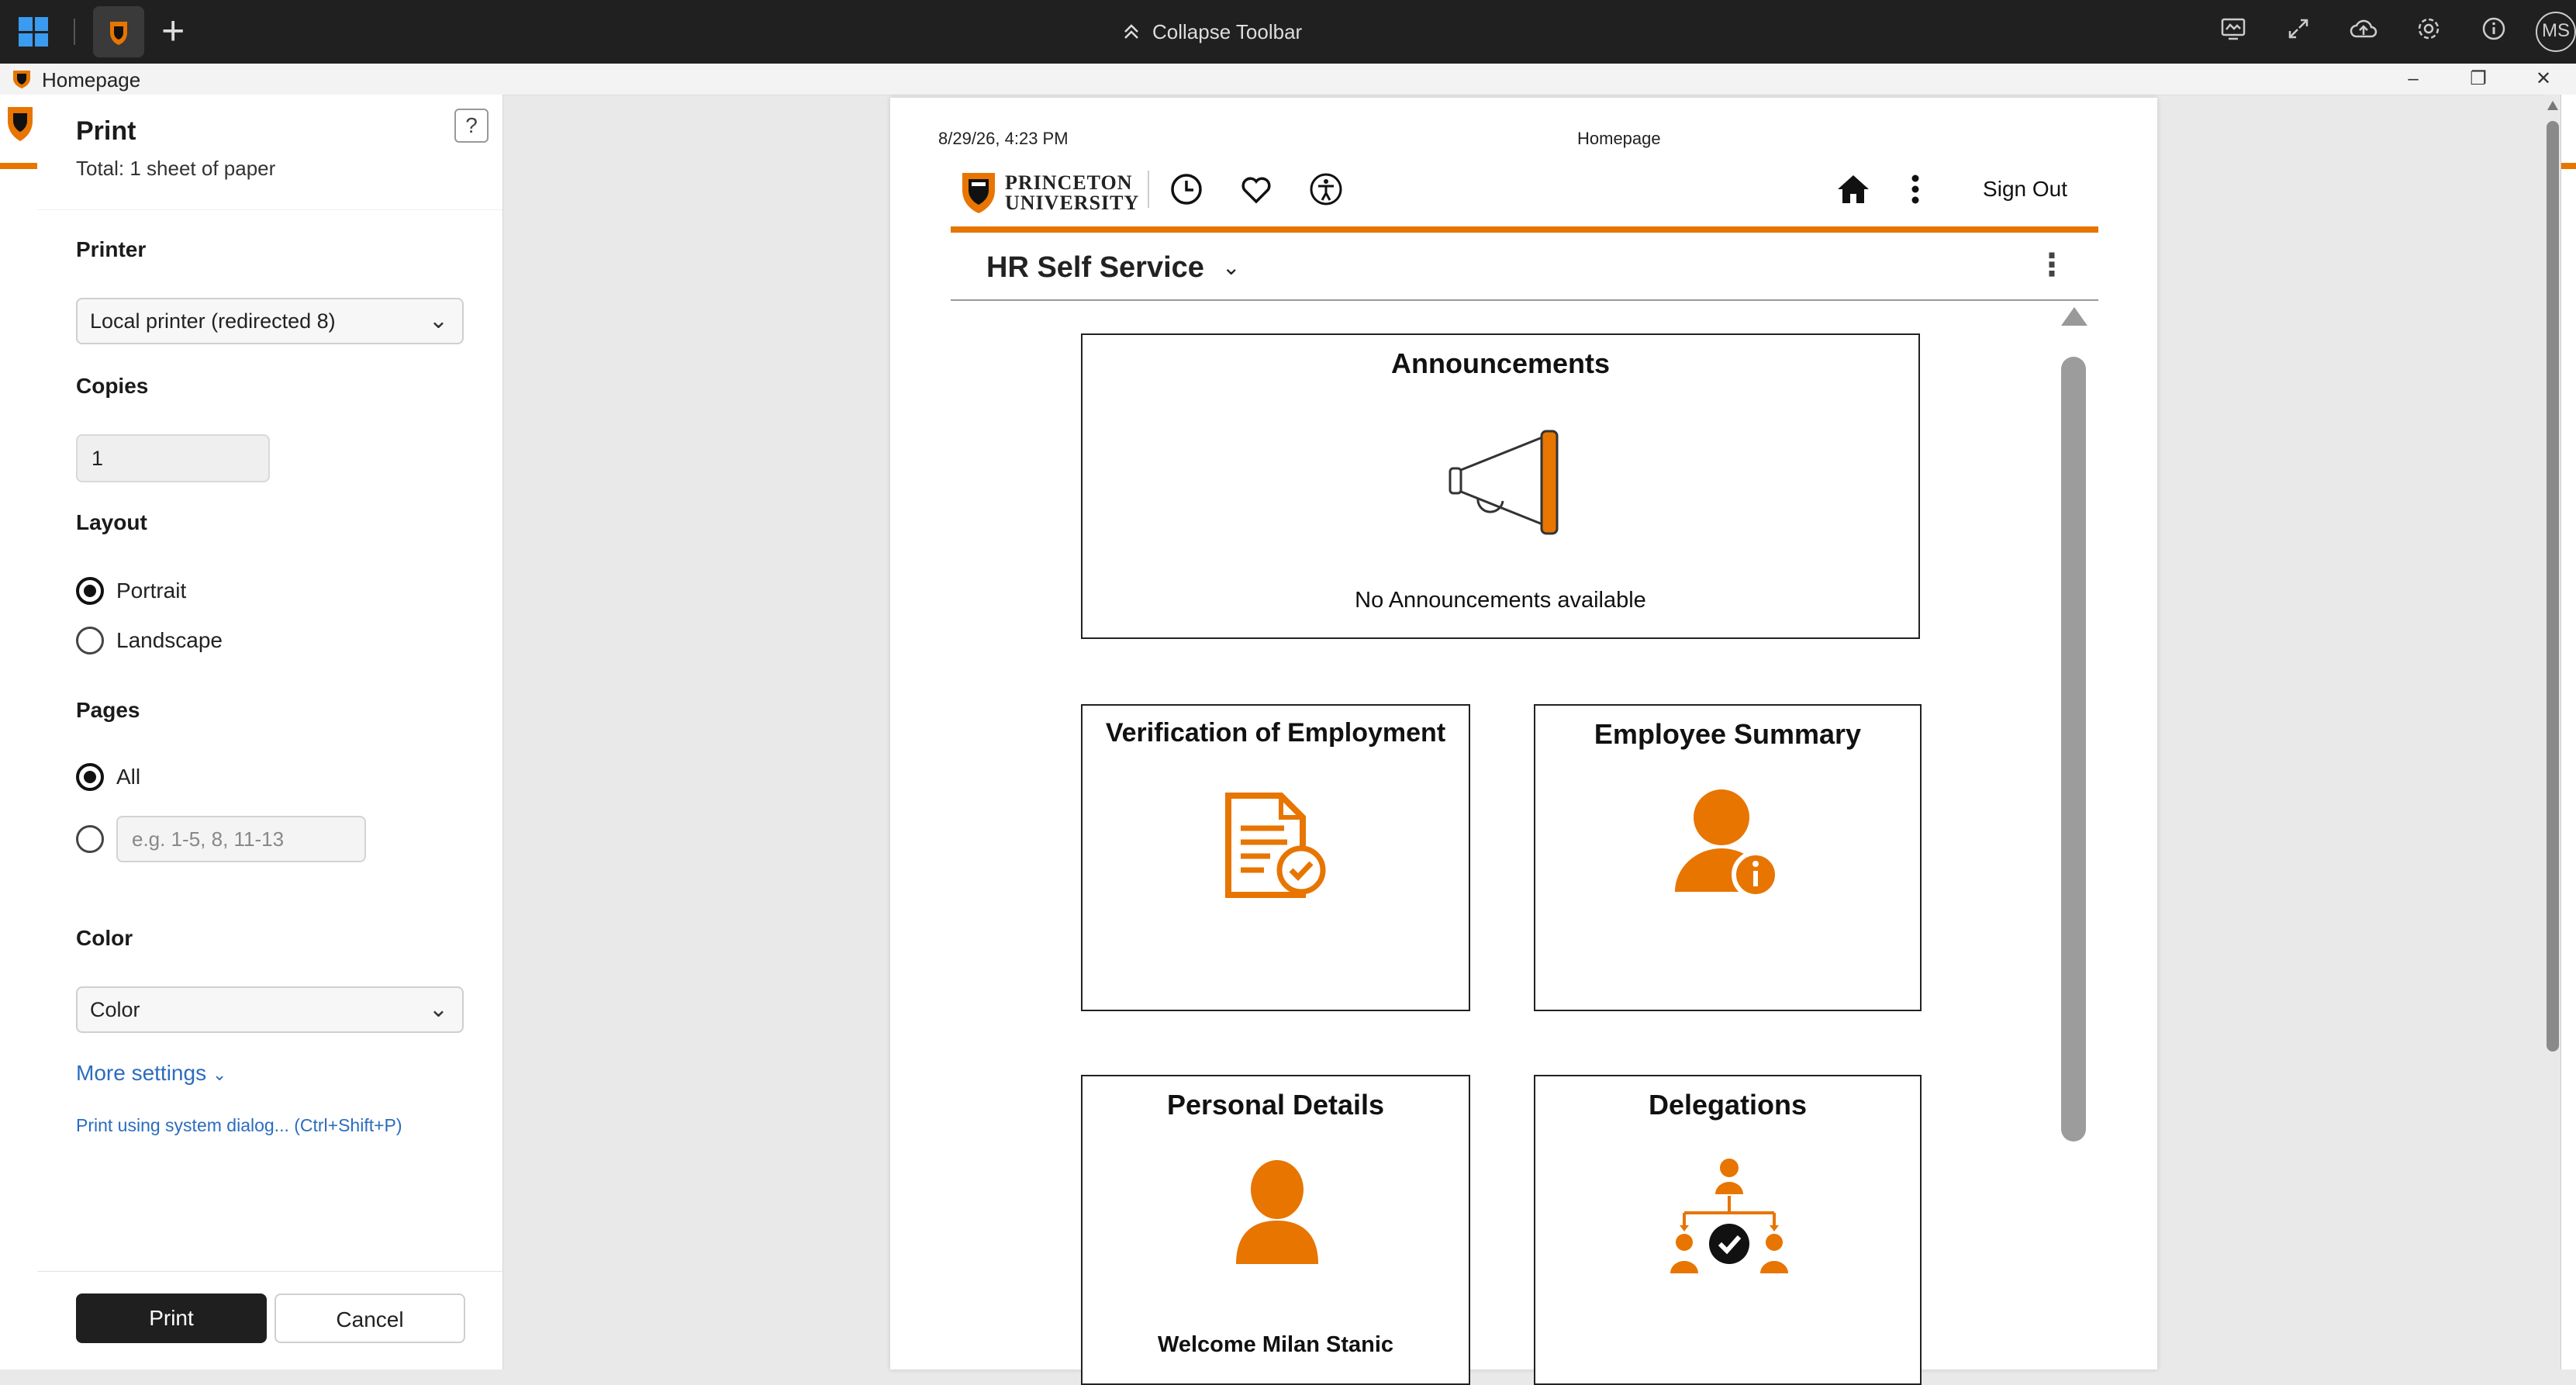 This screenshot has width=2576, height=1385. I want to click on person-info-icon, so click(1727, 844).